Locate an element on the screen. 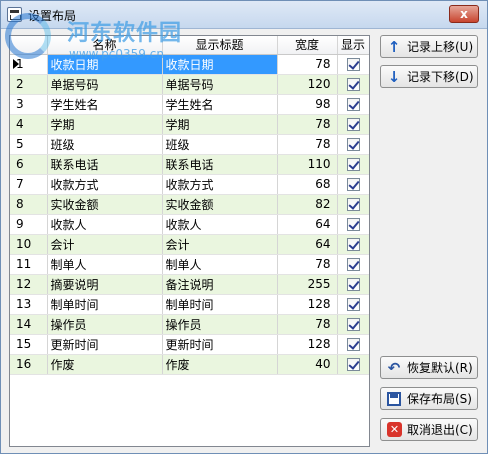 This screenshot has width=488, height=454. width-cell: 40 is located at coordinates (307, 364).